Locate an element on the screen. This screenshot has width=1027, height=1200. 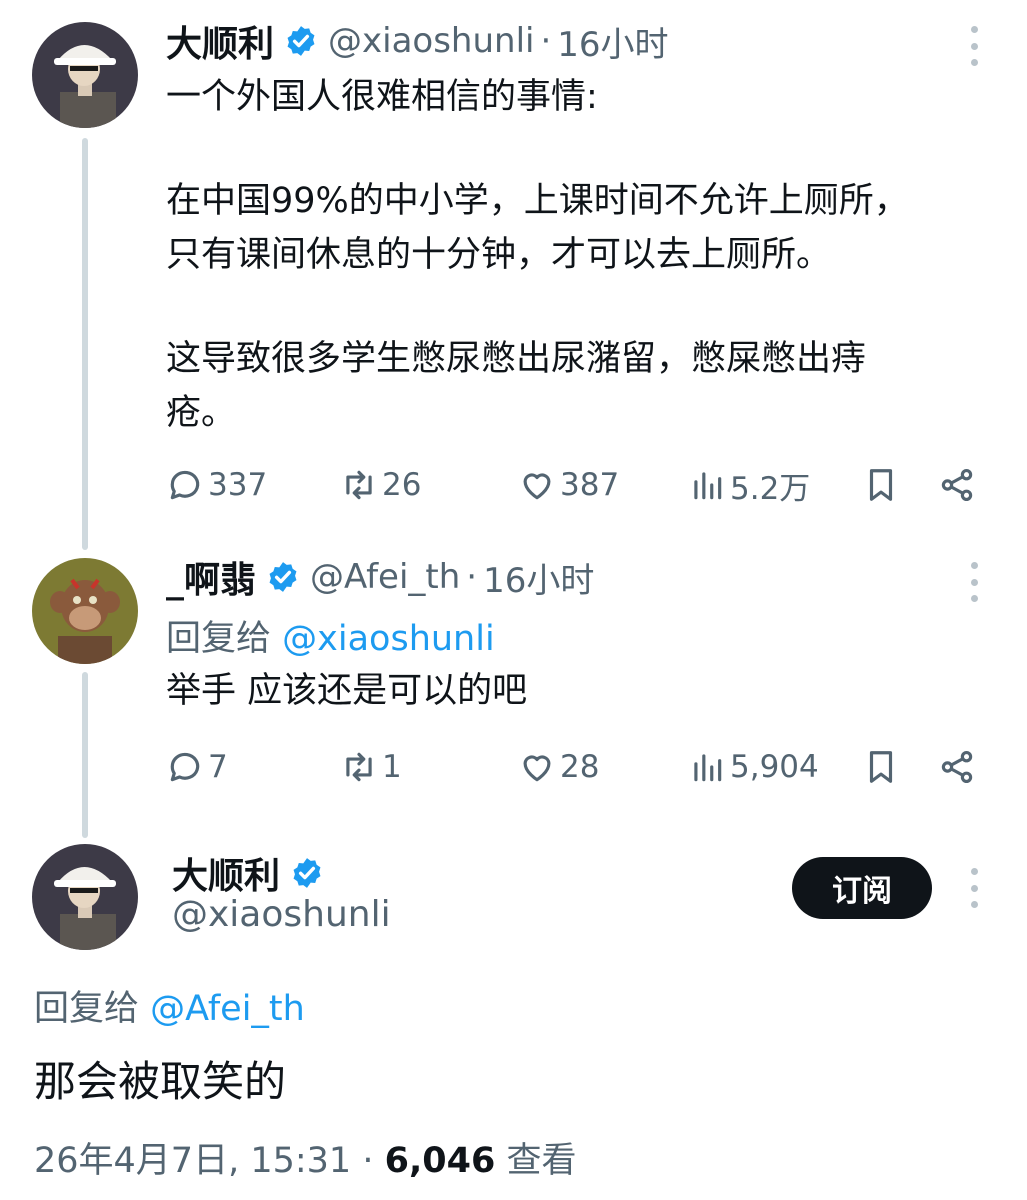
repost-button: 26 is located at coordinates (380, 485).